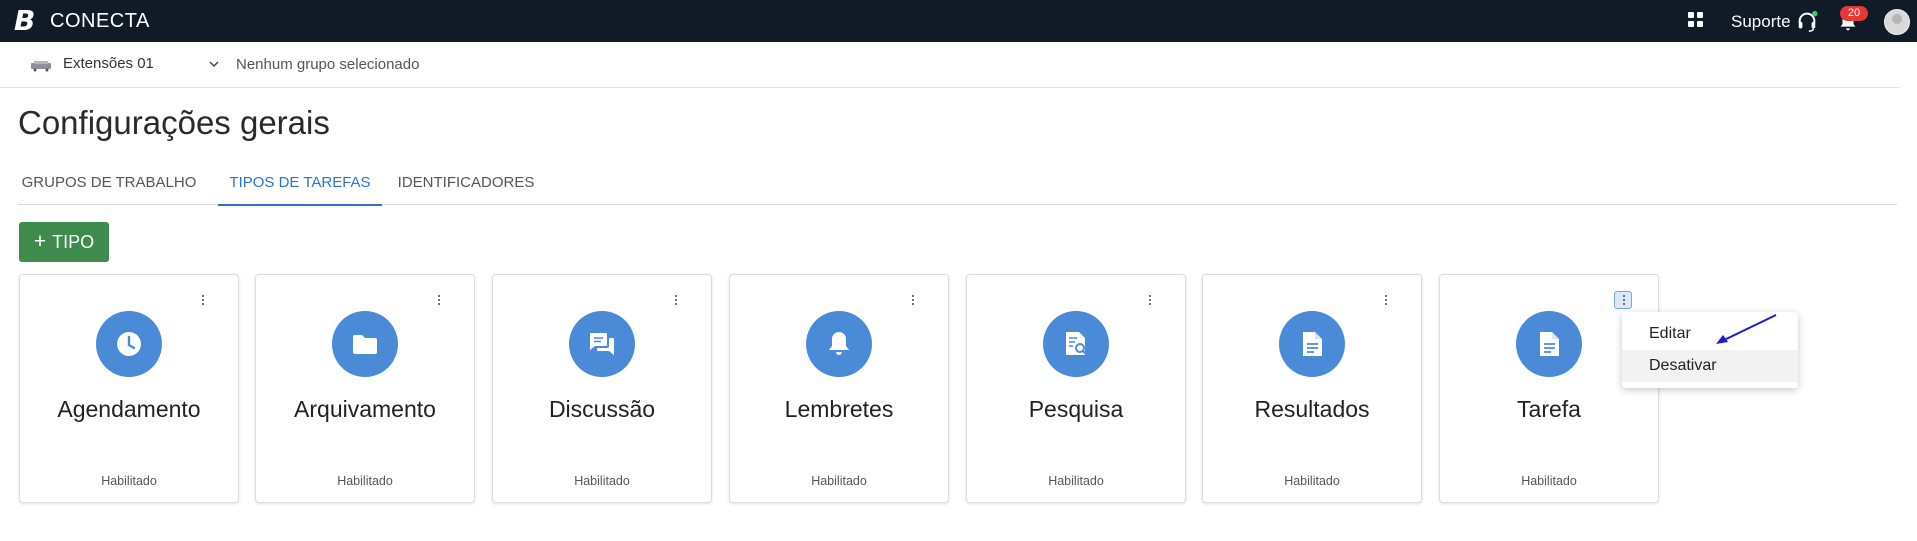 This screenshot has height=541, width=1917. Describe the element at coordinates (602, 409) in the screenshot. I see `card-title: Discussão` at that location.